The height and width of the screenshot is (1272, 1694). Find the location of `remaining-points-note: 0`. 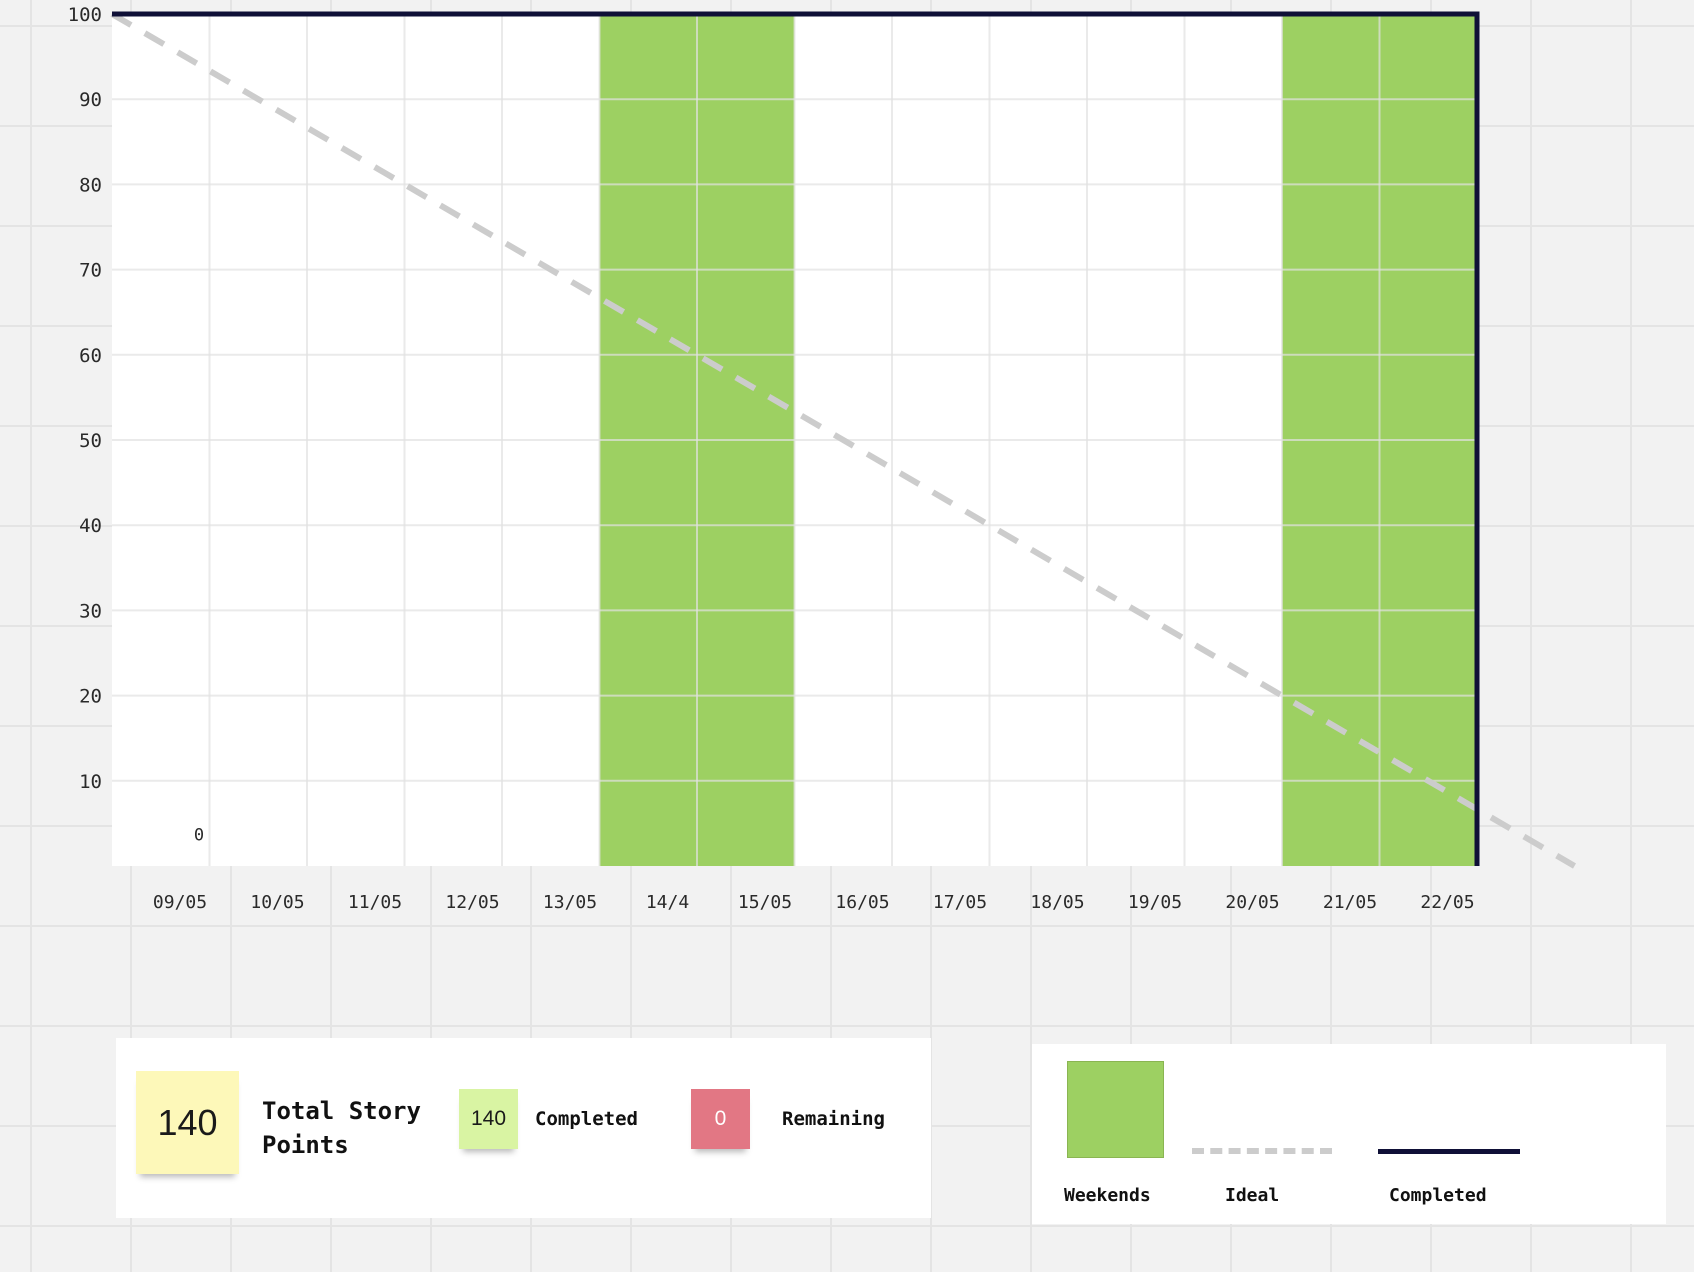

remaining-points-note: 0 is located at coordinates (720, 1119).